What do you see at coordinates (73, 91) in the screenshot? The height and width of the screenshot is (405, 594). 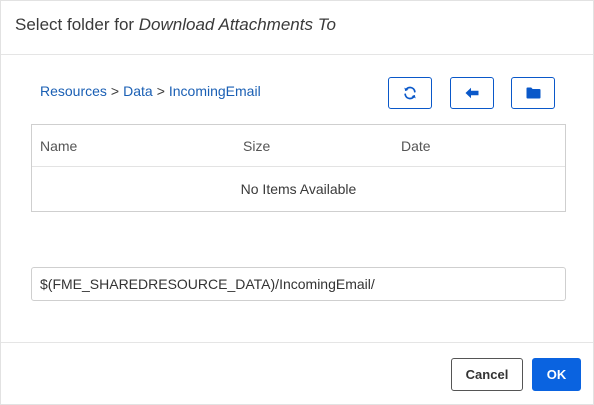 I see `breadcrumb-item-resources: Resources` at bounding box center [73, 91].